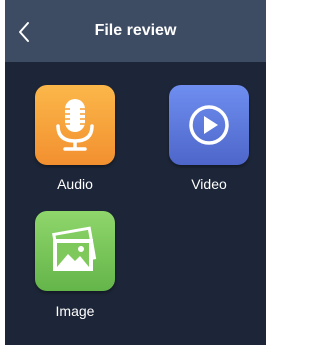 The height and width of the screenshot is (345, 320). Describe the element at coordinates (75, 311) in the screenshot. I see `image-label: Image` at that location.